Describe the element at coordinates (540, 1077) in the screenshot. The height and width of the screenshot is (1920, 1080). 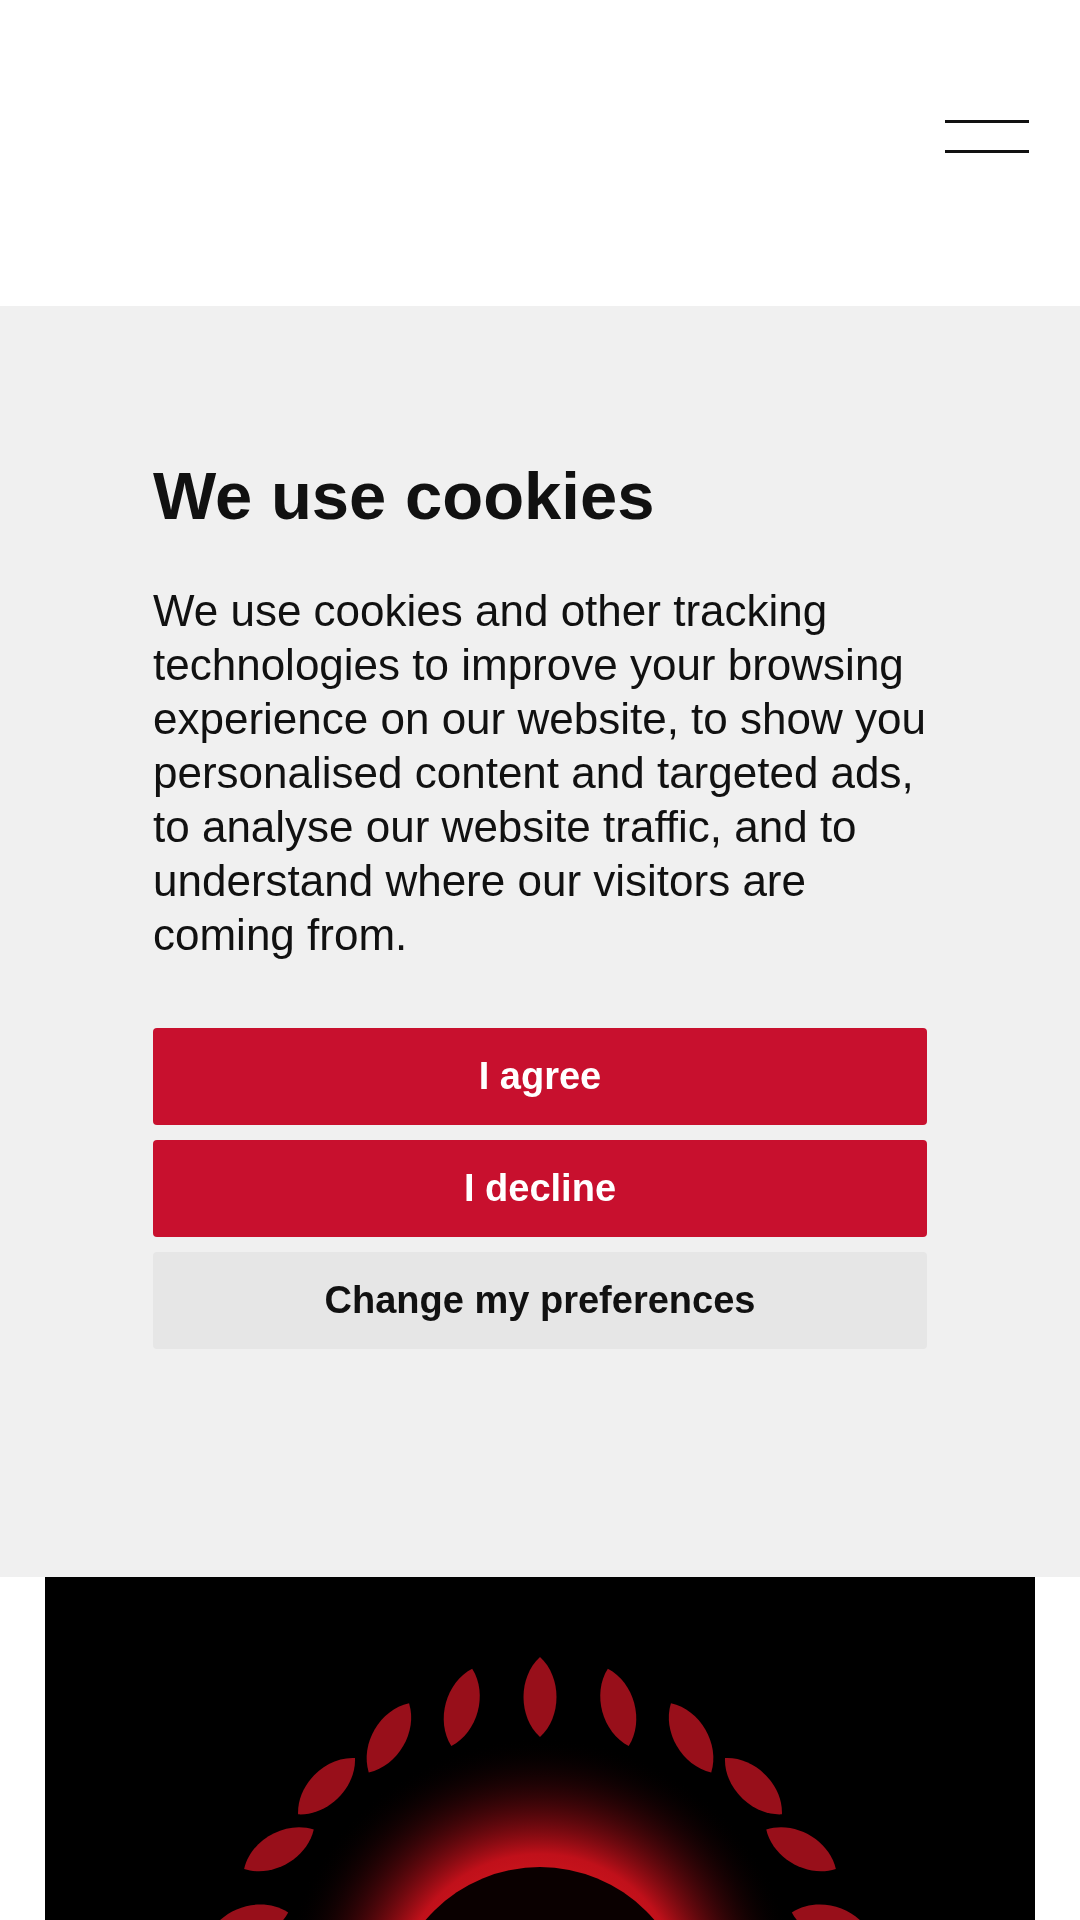
I see `consent-button: I agree` at that location.